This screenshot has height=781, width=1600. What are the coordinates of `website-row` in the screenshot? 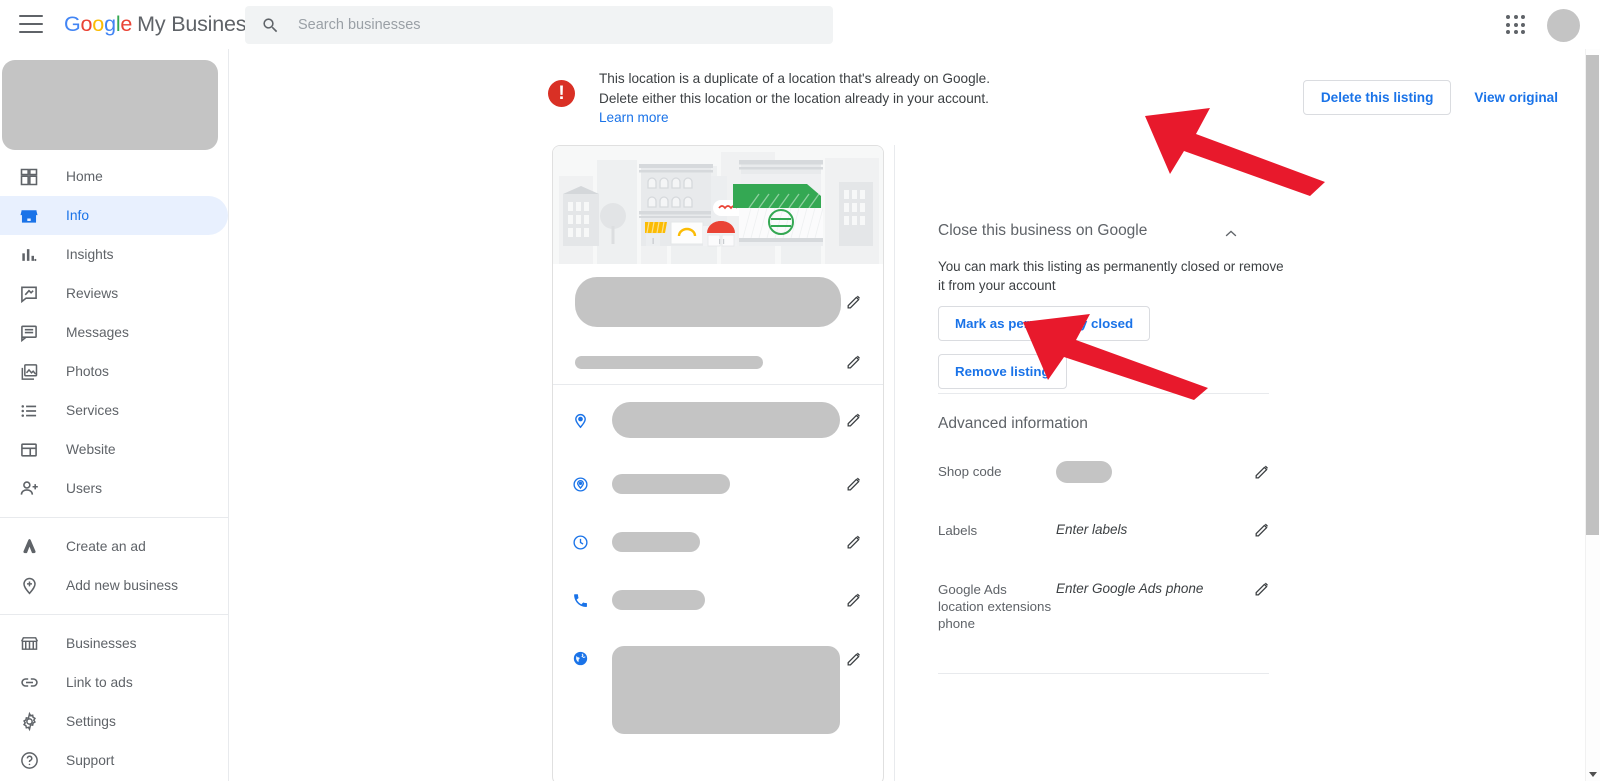 It's located at (718, 685).